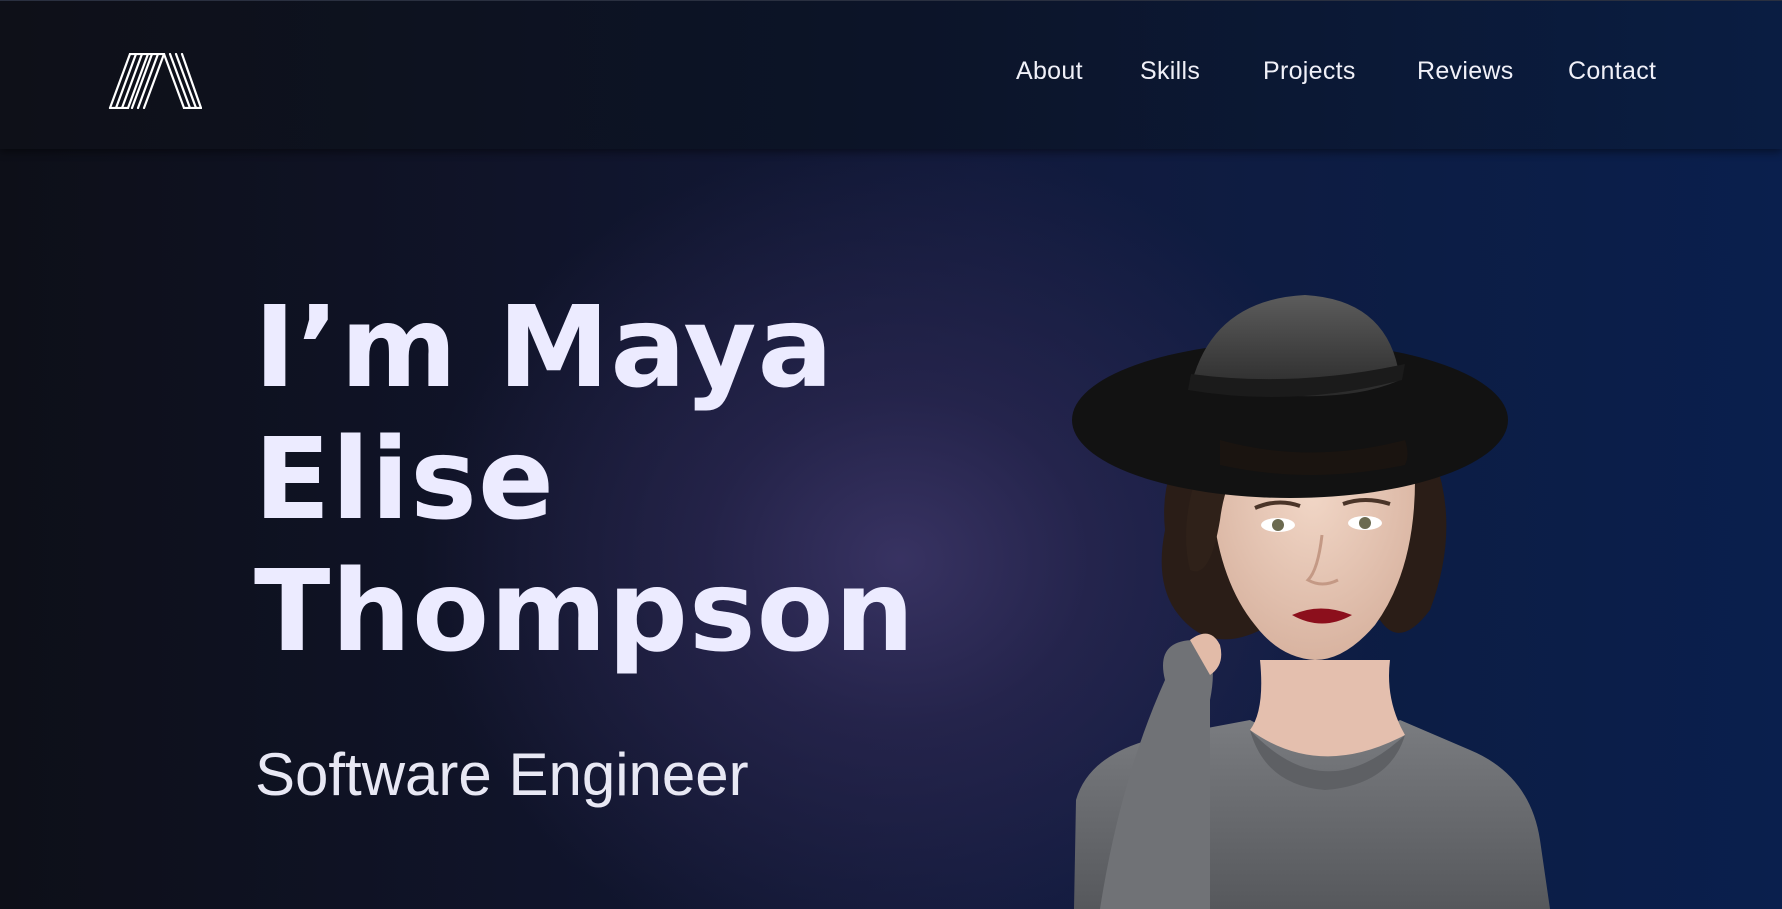 Image resolution: width=1782 pixels, height=909 pixels. Describe the element at coordinates (1465, 71) in the screenshot. I see `nav-link-reviews: Reviews` at that location.